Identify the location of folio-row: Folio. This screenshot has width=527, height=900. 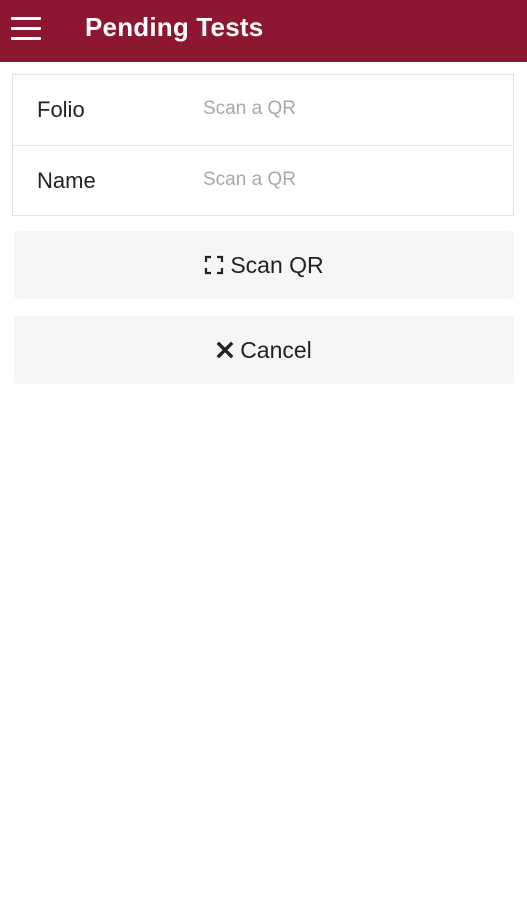
(264, 110).